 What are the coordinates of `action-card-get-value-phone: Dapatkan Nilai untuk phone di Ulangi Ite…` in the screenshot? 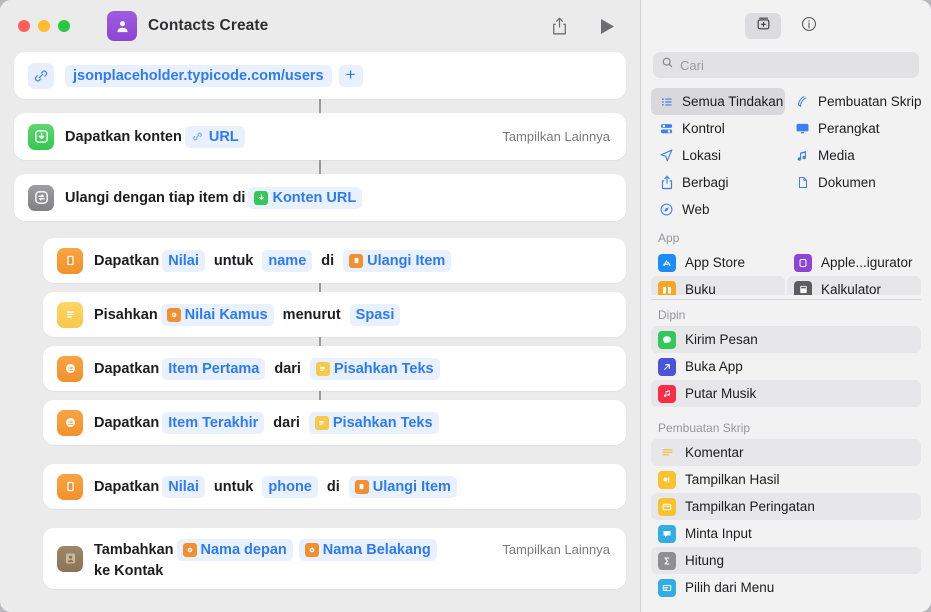 It's located at (334, 486).